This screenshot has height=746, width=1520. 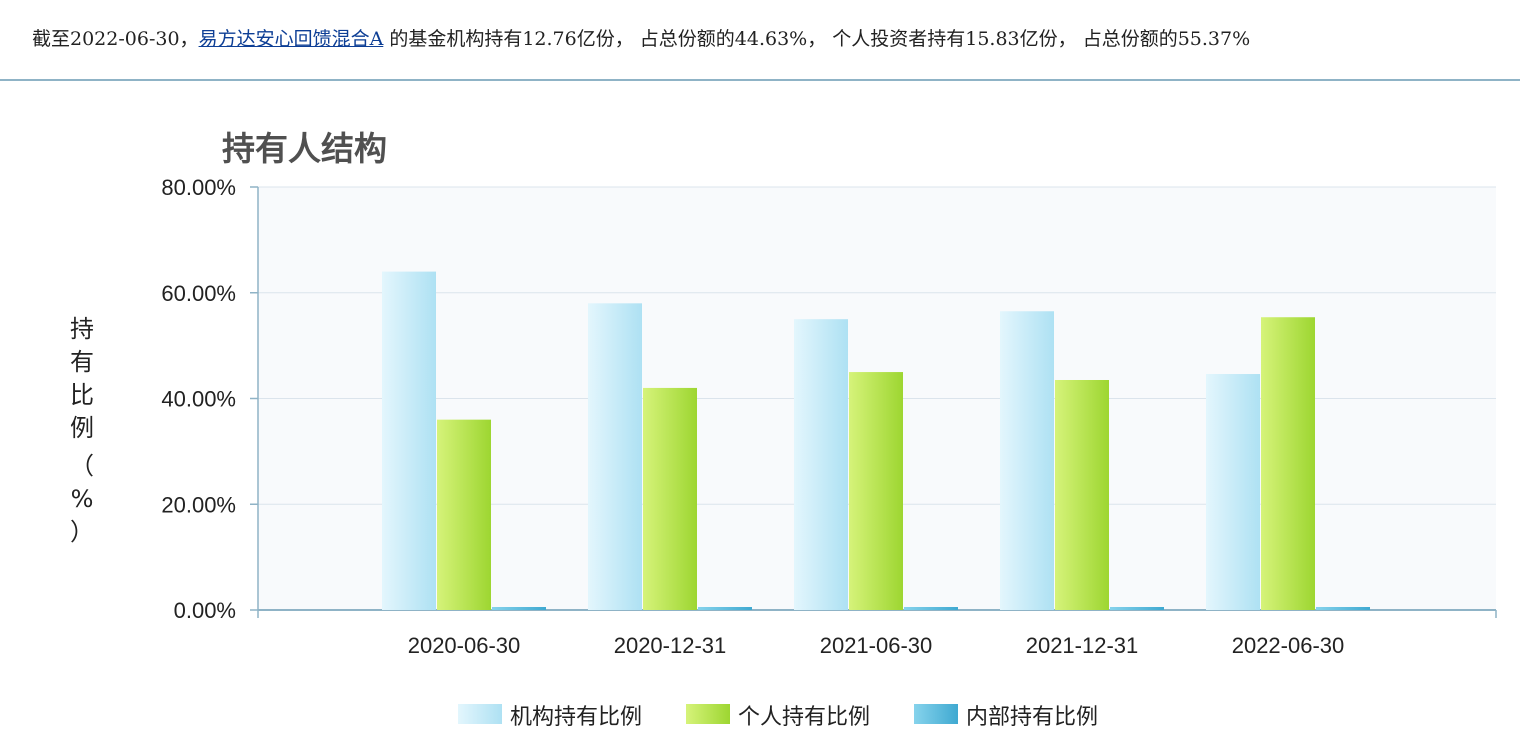 I want to click on divider, so click(x=760, y=80).